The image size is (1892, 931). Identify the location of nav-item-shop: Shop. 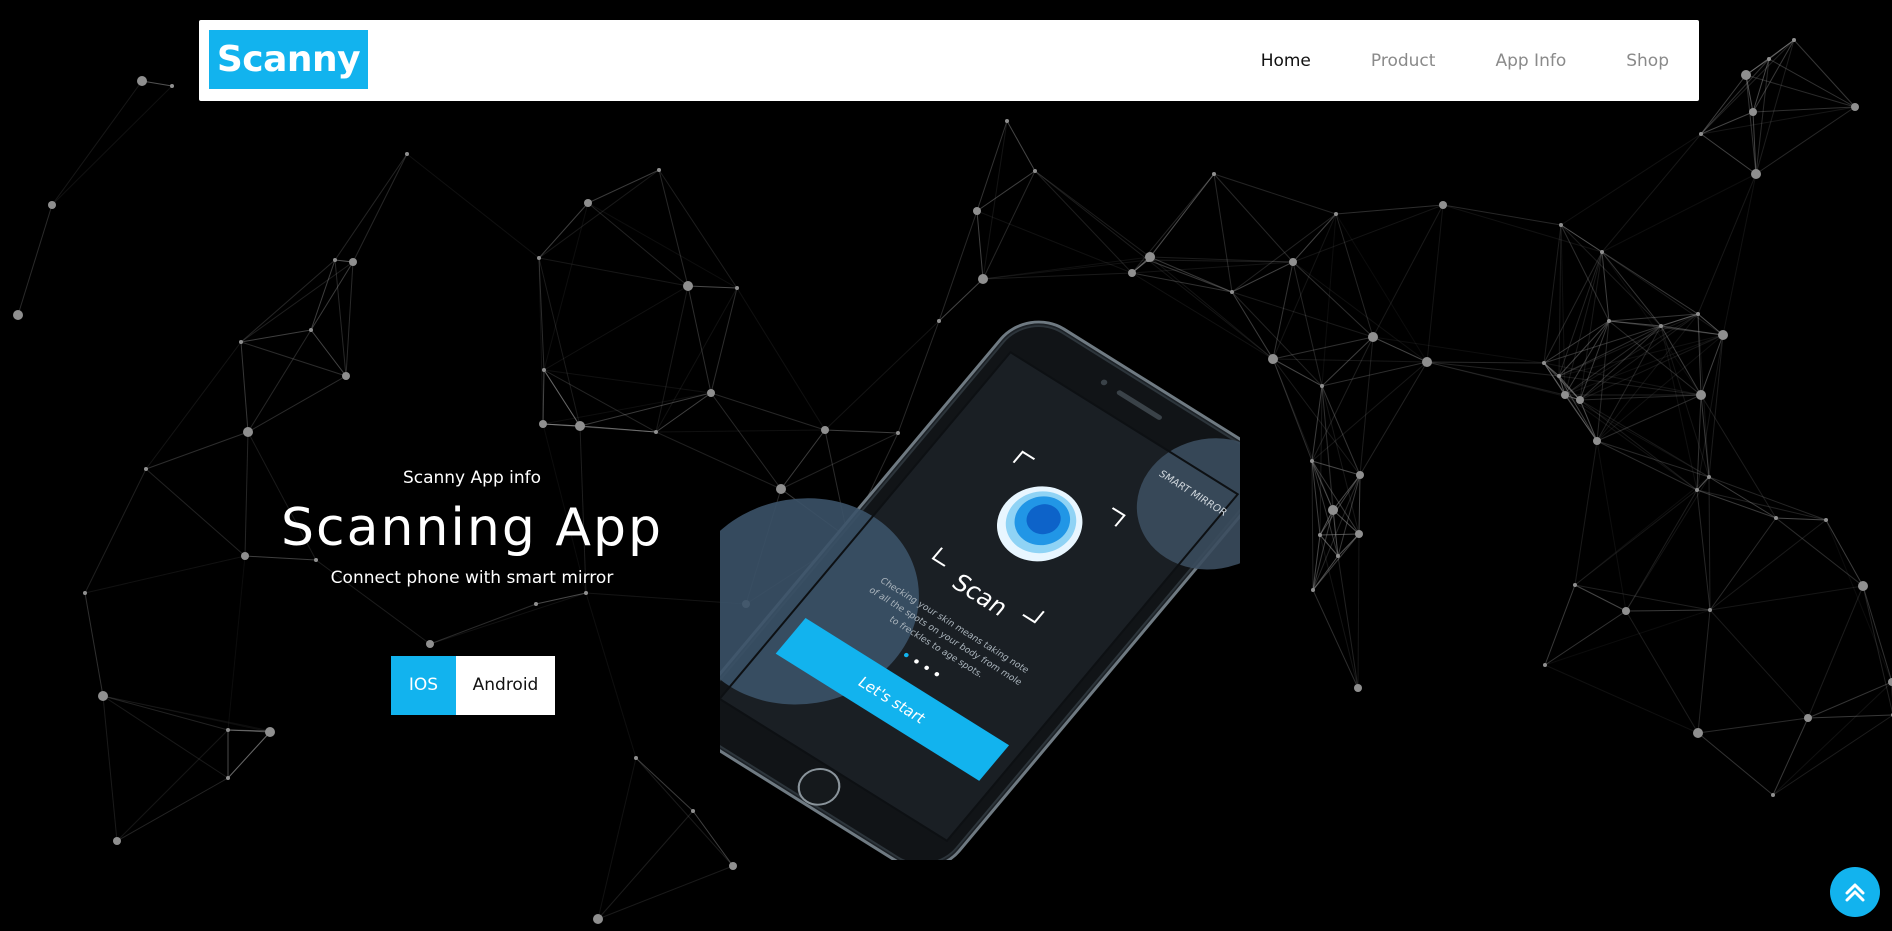
(1647, 61).